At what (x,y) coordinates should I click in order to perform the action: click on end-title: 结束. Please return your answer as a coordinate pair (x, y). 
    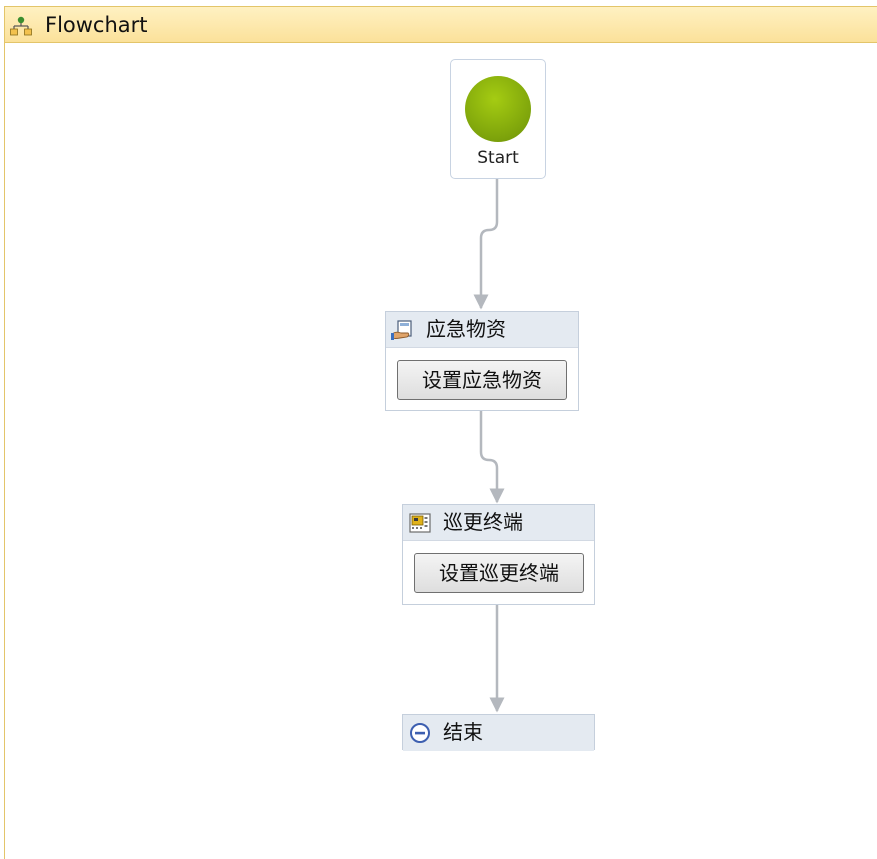
    Looking at the image, I should click on (463, 732).